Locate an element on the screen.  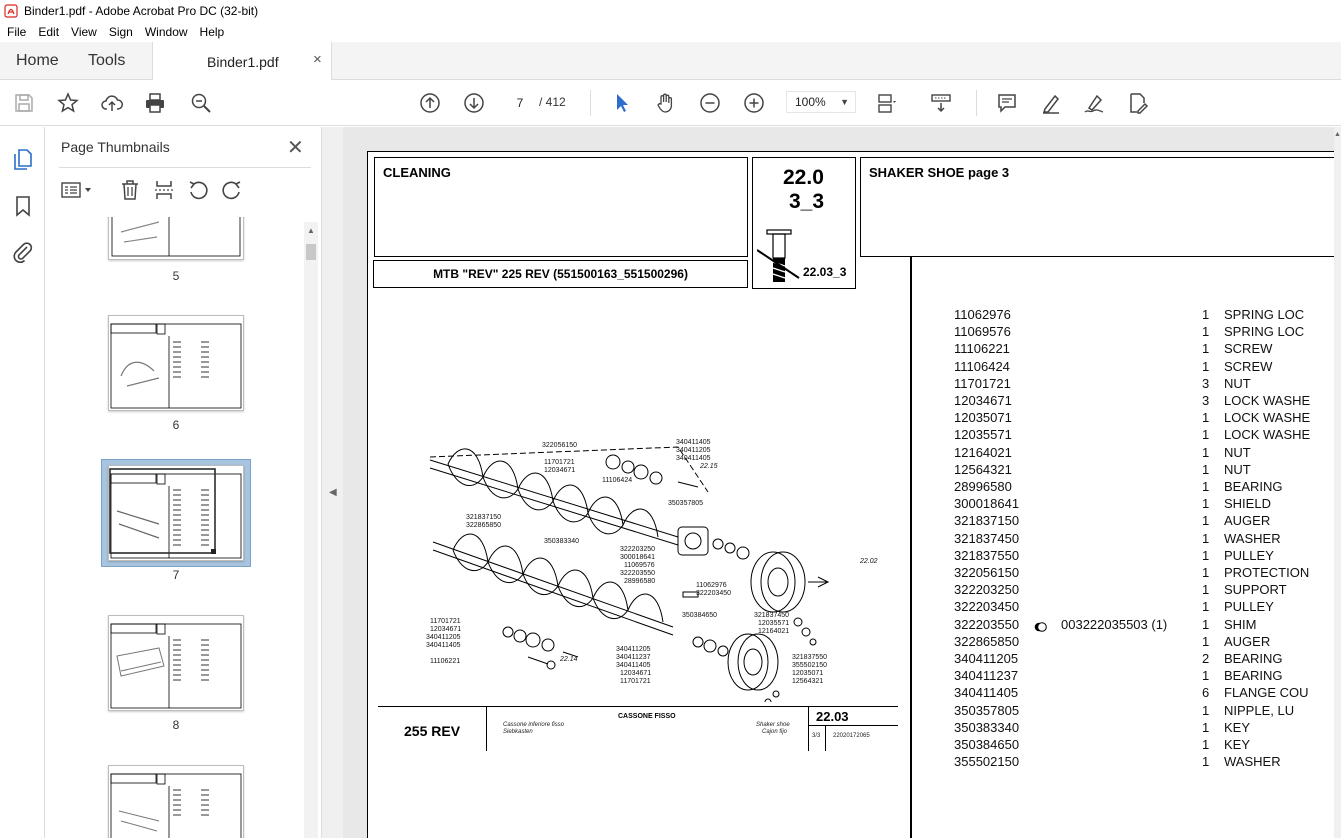
scrolling-mode-icon is located at coordinates (941, 103).